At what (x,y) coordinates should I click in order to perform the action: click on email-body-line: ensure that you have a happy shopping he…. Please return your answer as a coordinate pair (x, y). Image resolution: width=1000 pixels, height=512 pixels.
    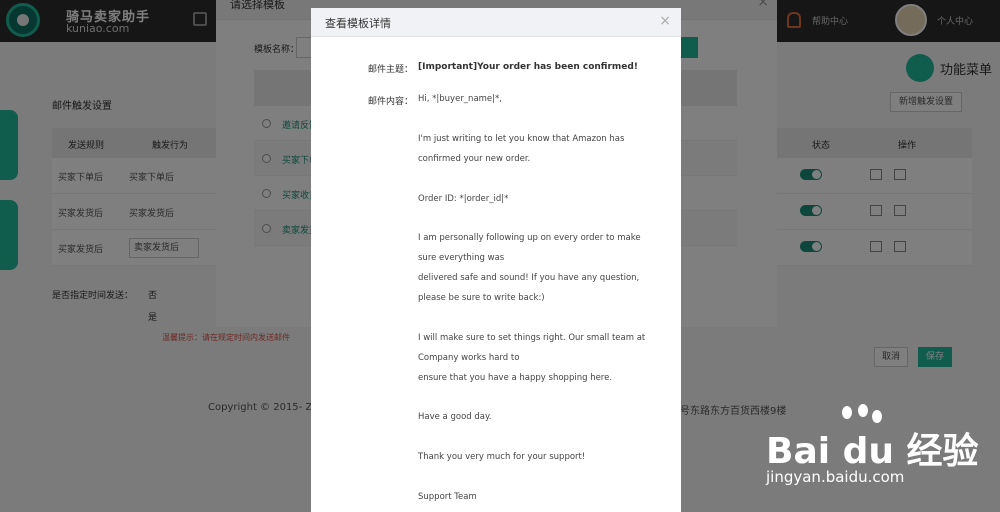
    Looking at the image, I should click on (515, 377).